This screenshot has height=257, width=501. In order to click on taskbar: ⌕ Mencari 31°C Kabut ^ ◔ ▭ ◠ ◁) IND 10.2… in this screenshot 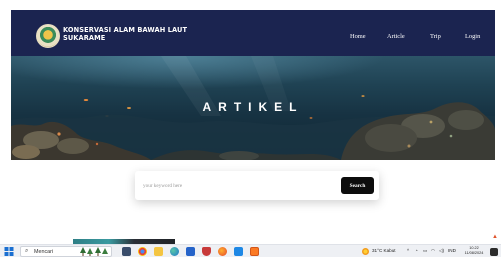, I will do `click(250, 250)`.